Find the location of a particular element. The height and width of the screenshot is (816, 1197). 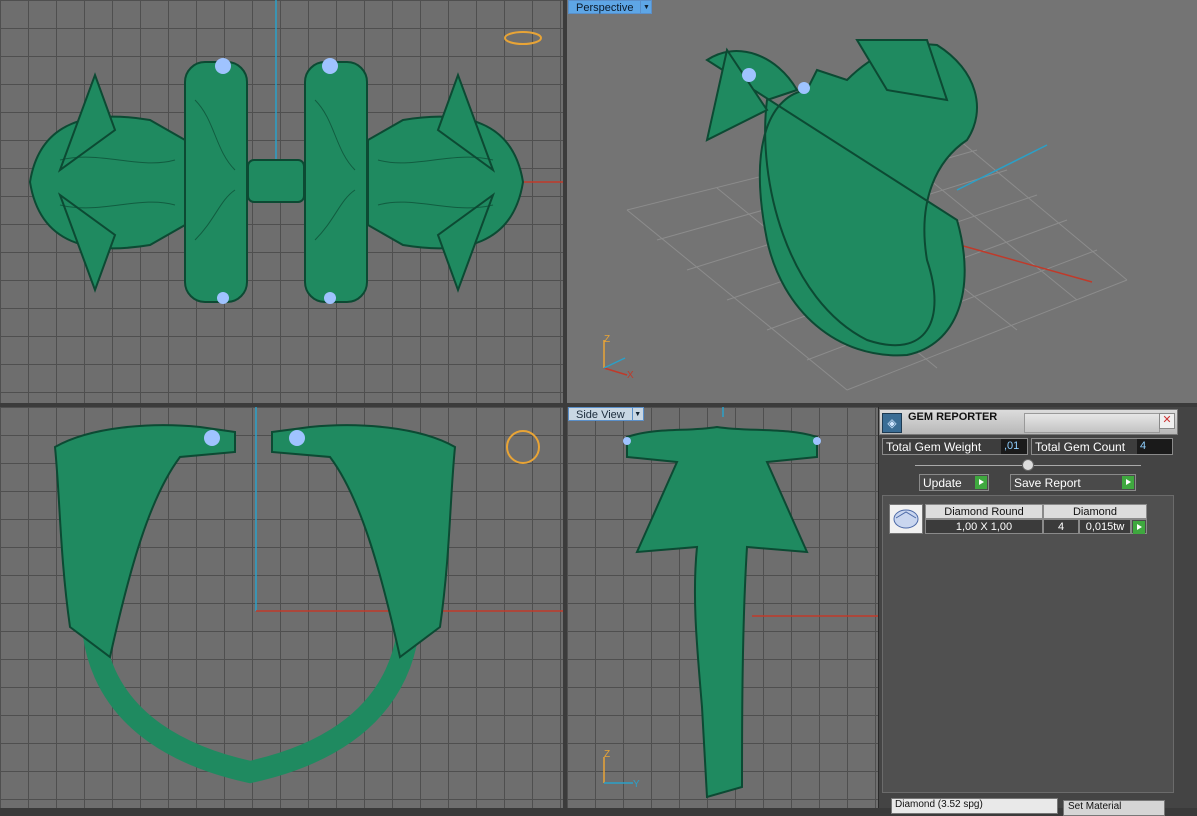

update-button: Update is located at coordinates (954, 482).